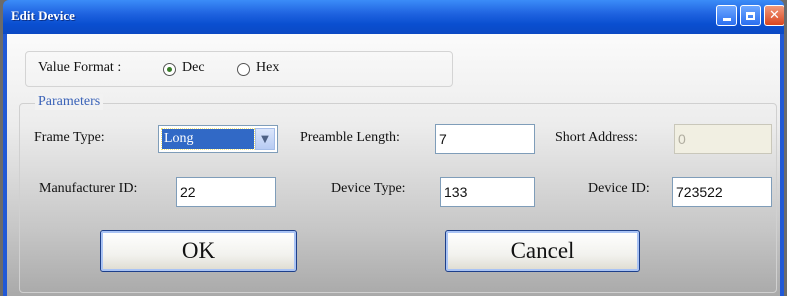 The image size is (787, 296). I want to click on maximize-icon, so click(750, 15).